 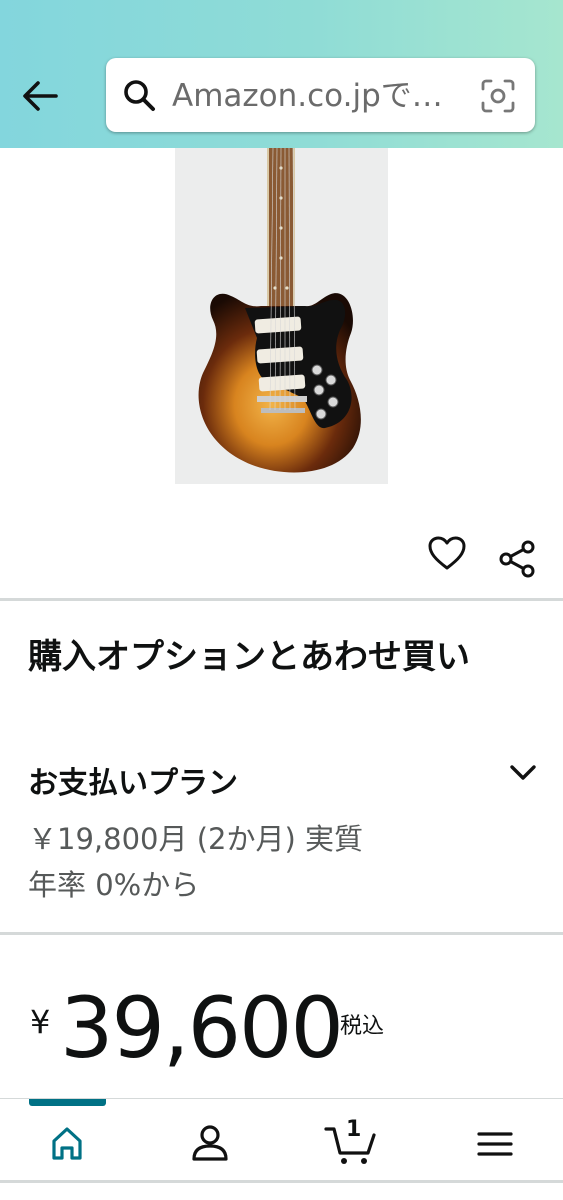 I want to click on nav-home, so click(x=67, y=1144).